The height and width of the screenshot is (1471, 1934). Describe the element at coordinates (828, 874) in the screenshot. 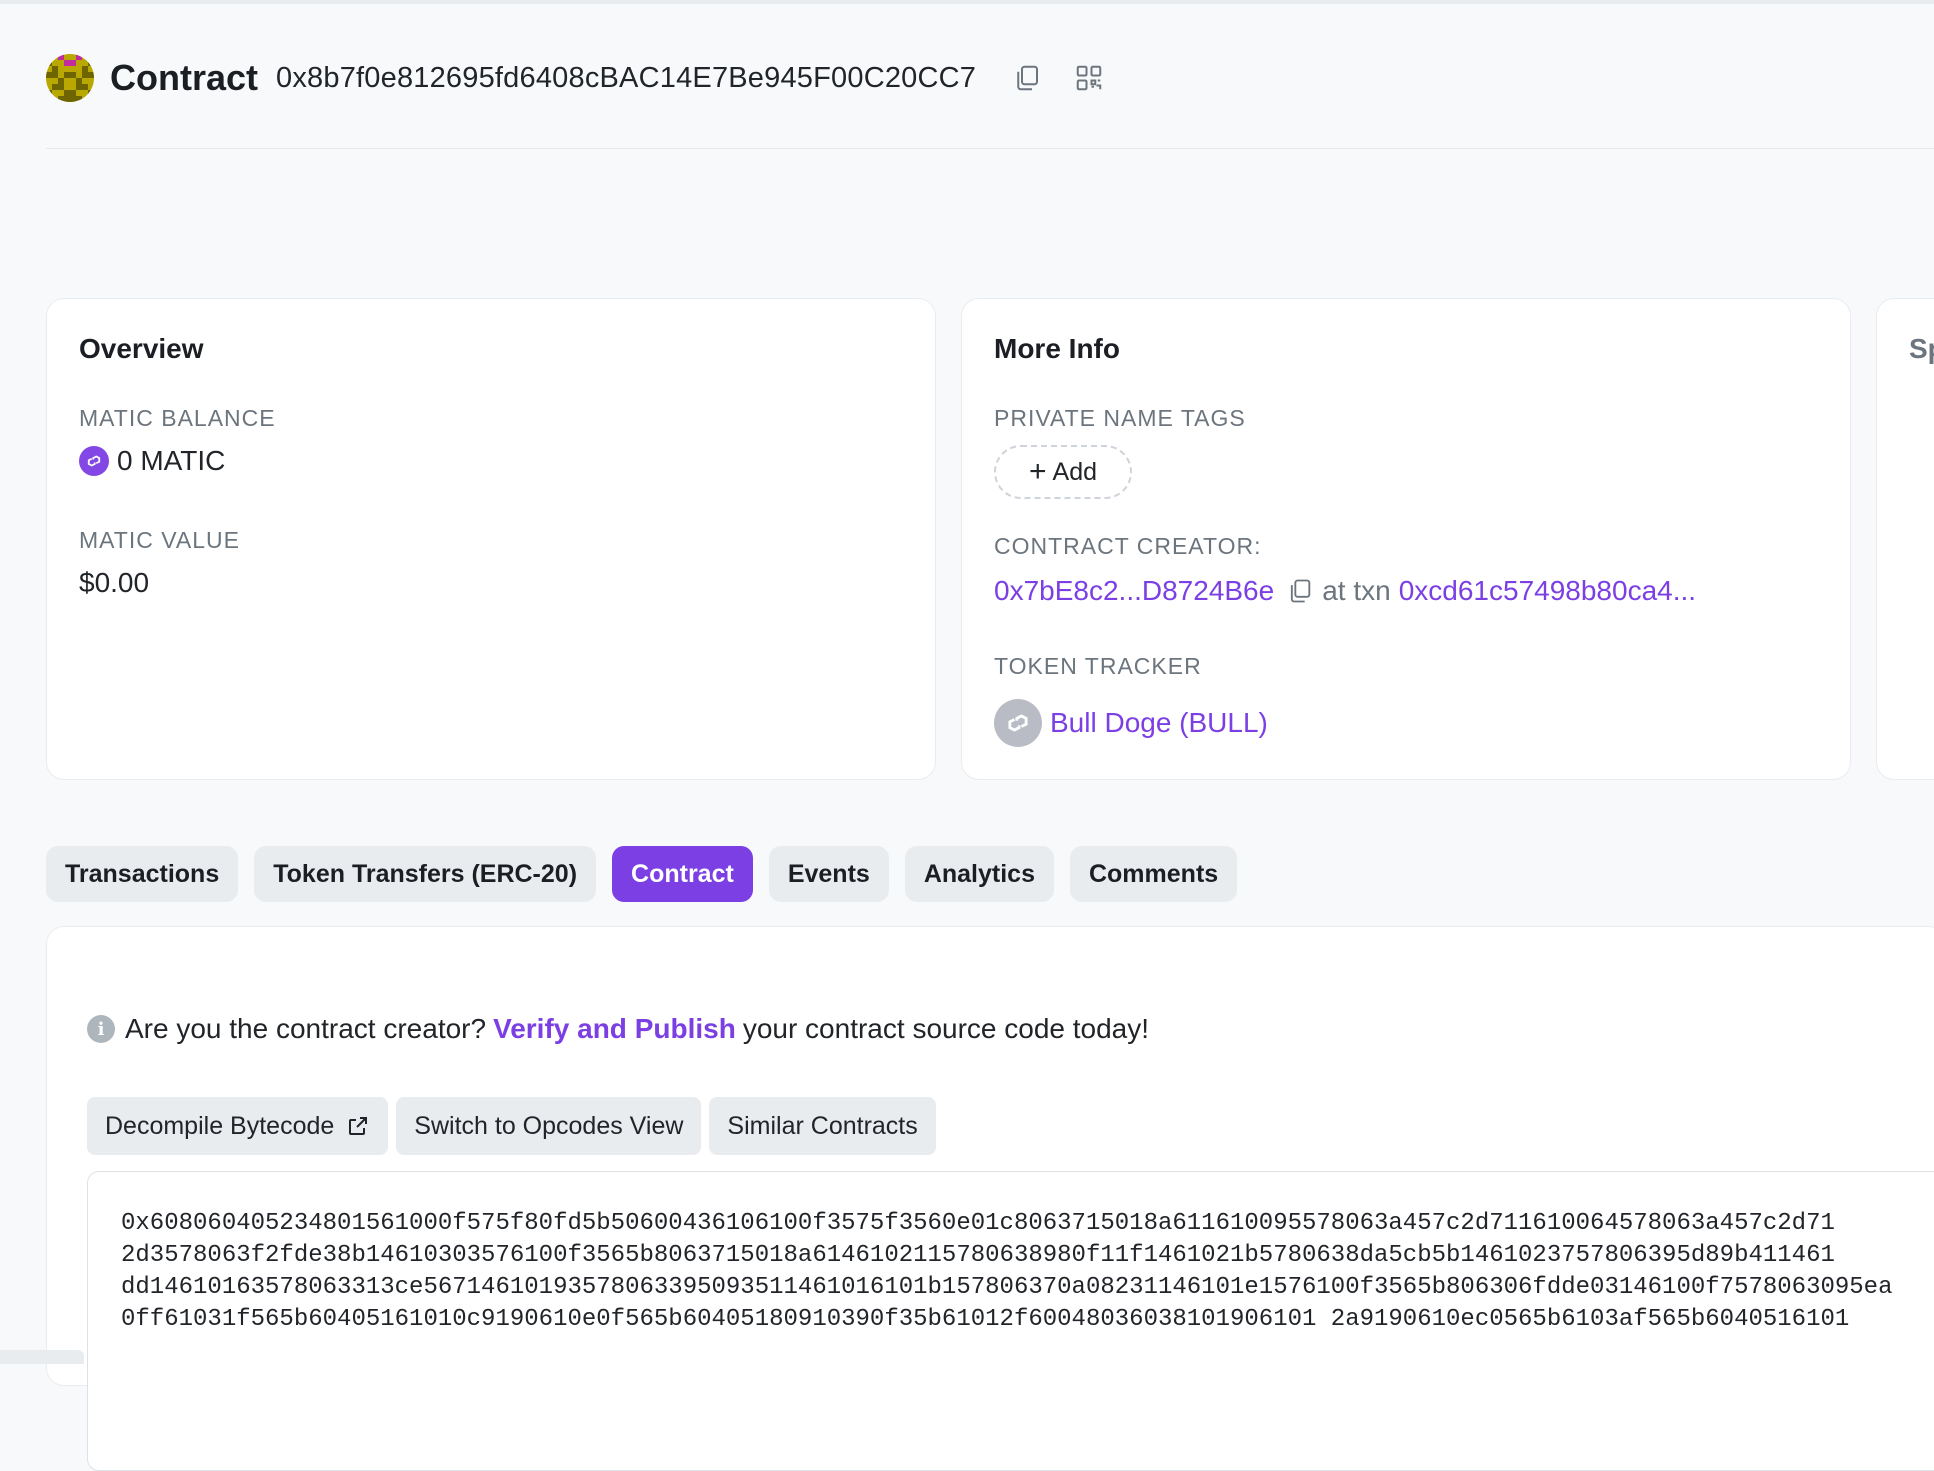

I see `tab-events: Events` at that location.